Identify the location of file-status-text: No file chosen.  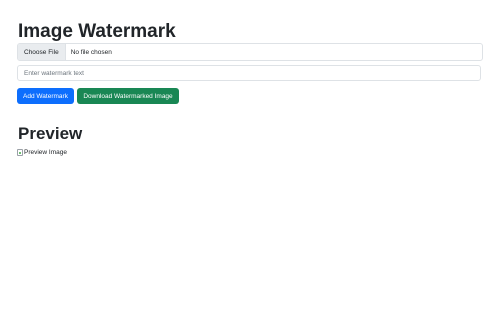
(91, 52).